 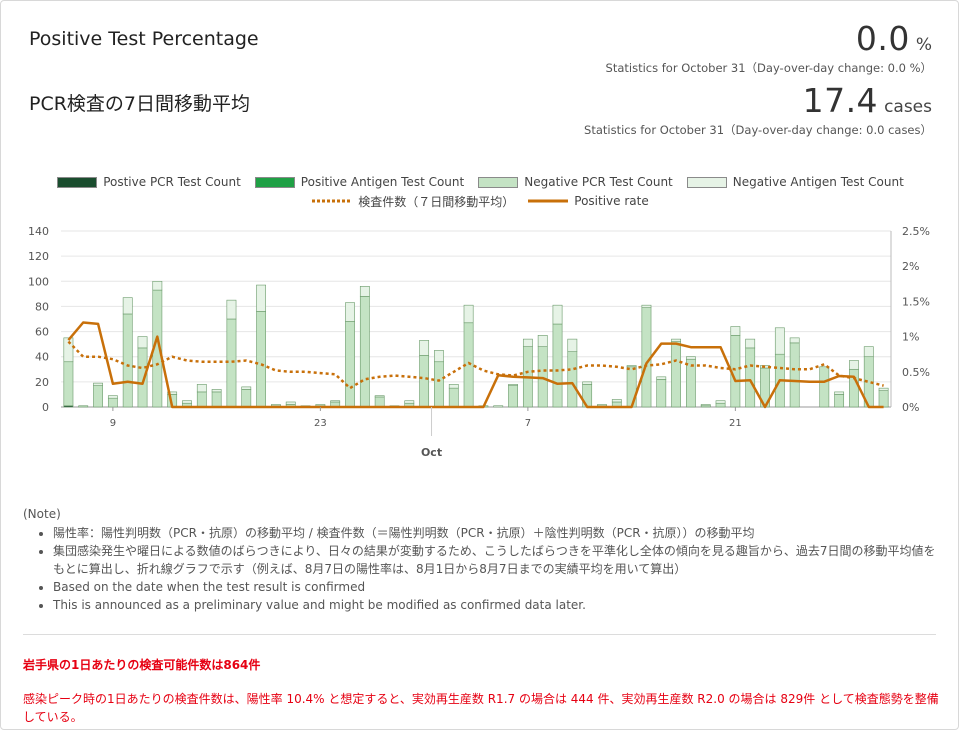 I want to click on legend-item-positive-antigen: Positive Antigen Test Count, so click(x=359, y=182).